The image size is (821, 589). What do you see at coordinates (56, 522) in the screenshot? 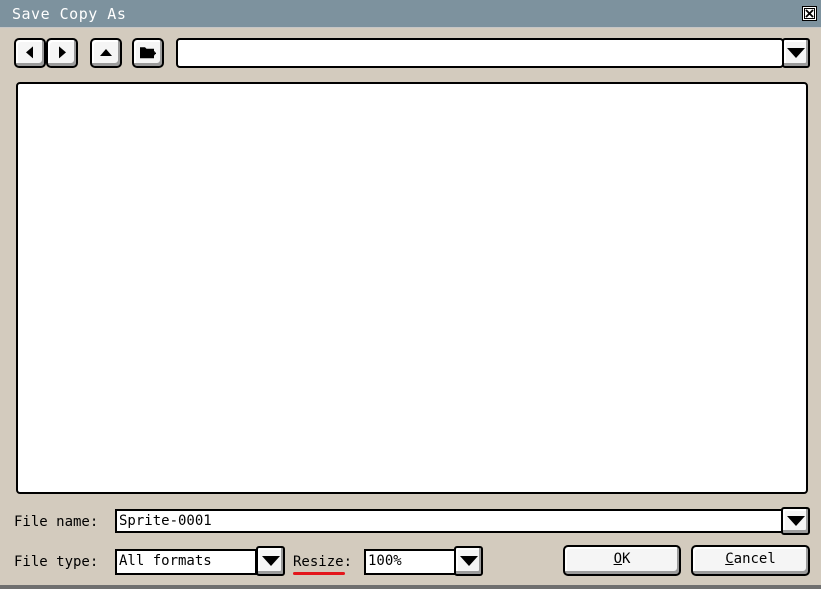
I see `file-name-label: File name:` at bounding box center [56, 522].